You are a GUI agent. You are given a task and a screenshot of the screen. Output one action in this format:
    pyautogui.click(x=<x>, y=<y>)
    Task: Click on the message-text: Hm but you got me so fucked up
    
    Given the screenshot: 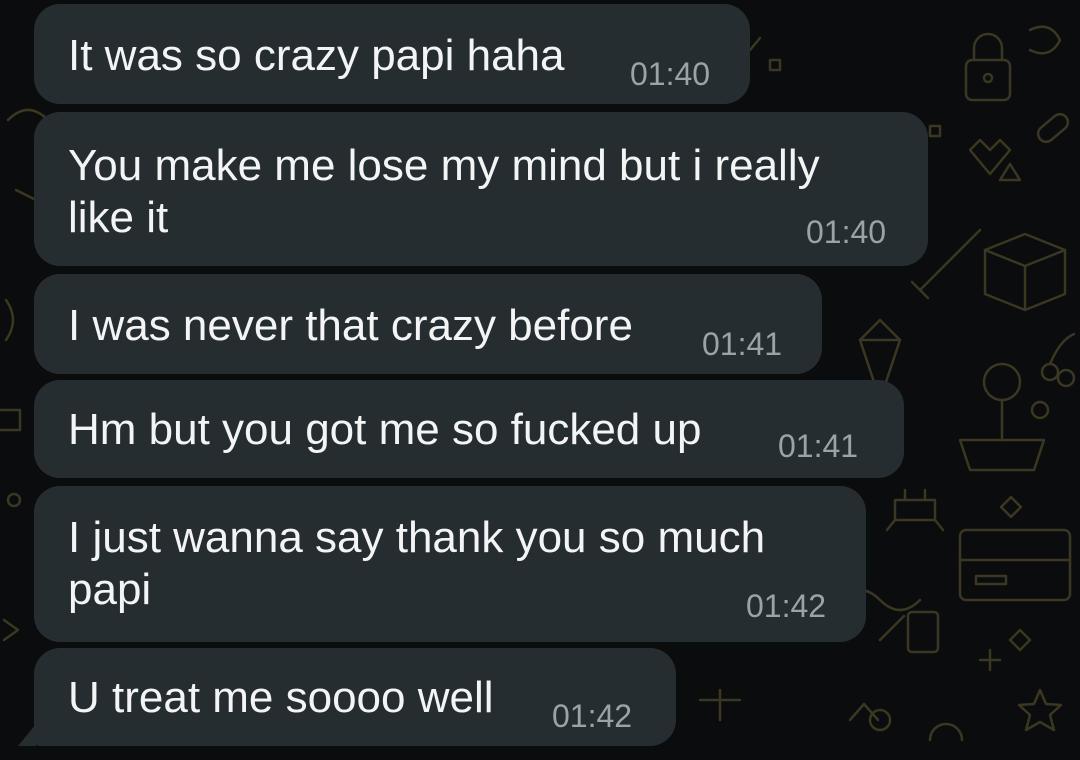 What is the action you would take?
    pyautogui.click(x=385, y=429)
    